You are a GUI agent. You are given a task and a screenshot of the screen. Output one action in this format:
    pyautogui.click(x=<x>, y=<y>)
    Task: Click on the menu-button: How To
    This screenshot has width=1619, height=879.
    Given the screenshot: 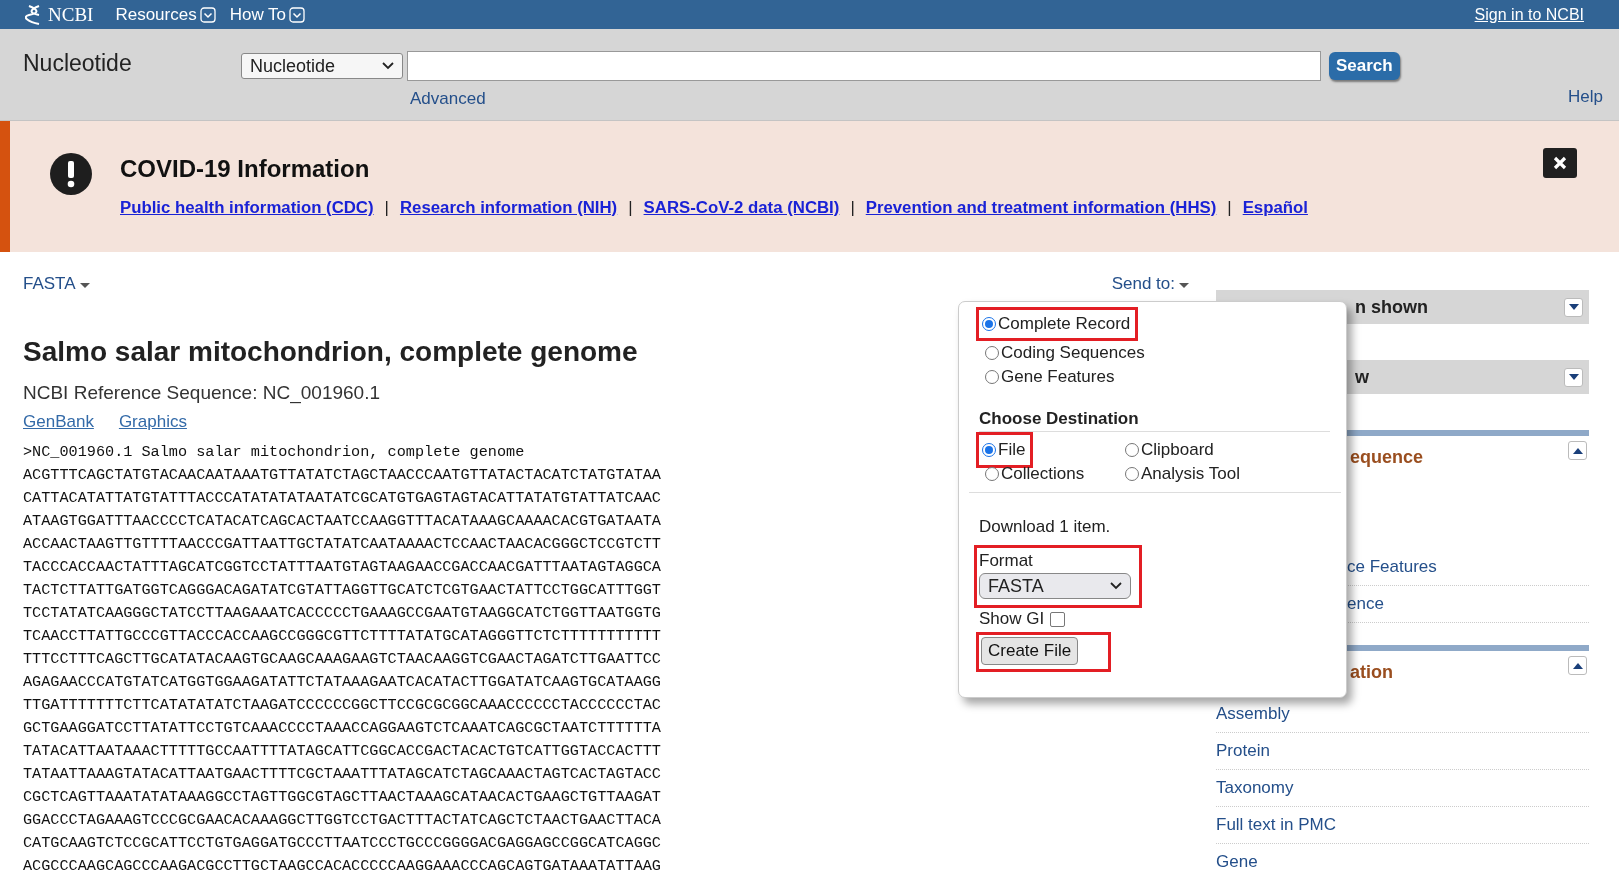 What is the action you would take?
    pyautogui.click(x=267, y=14)
    